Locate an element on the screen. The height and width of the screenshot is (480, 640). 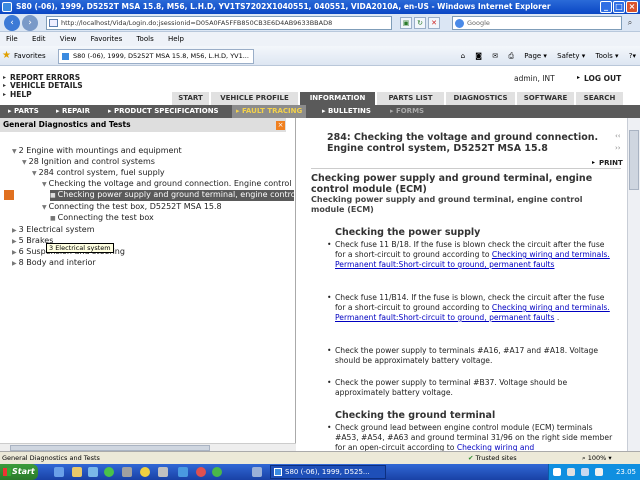
menu-tools: Tools is located at coordinates (144, 39).